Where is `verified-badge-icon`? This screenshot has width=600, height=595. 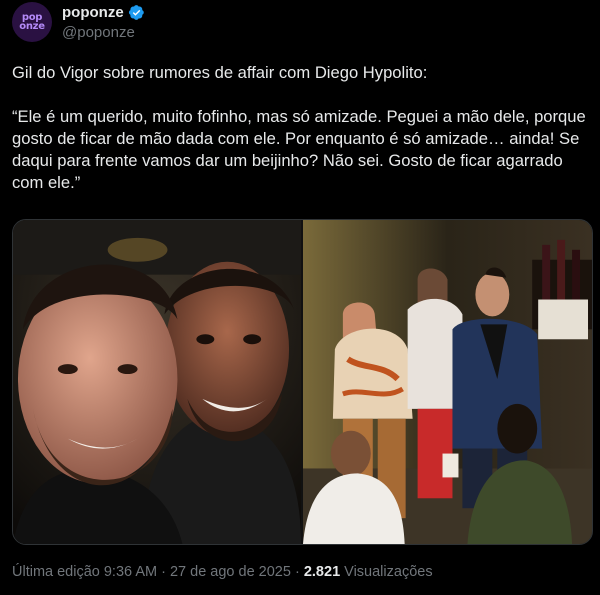 verified-badge-icon is located at coordinates (136, 12).